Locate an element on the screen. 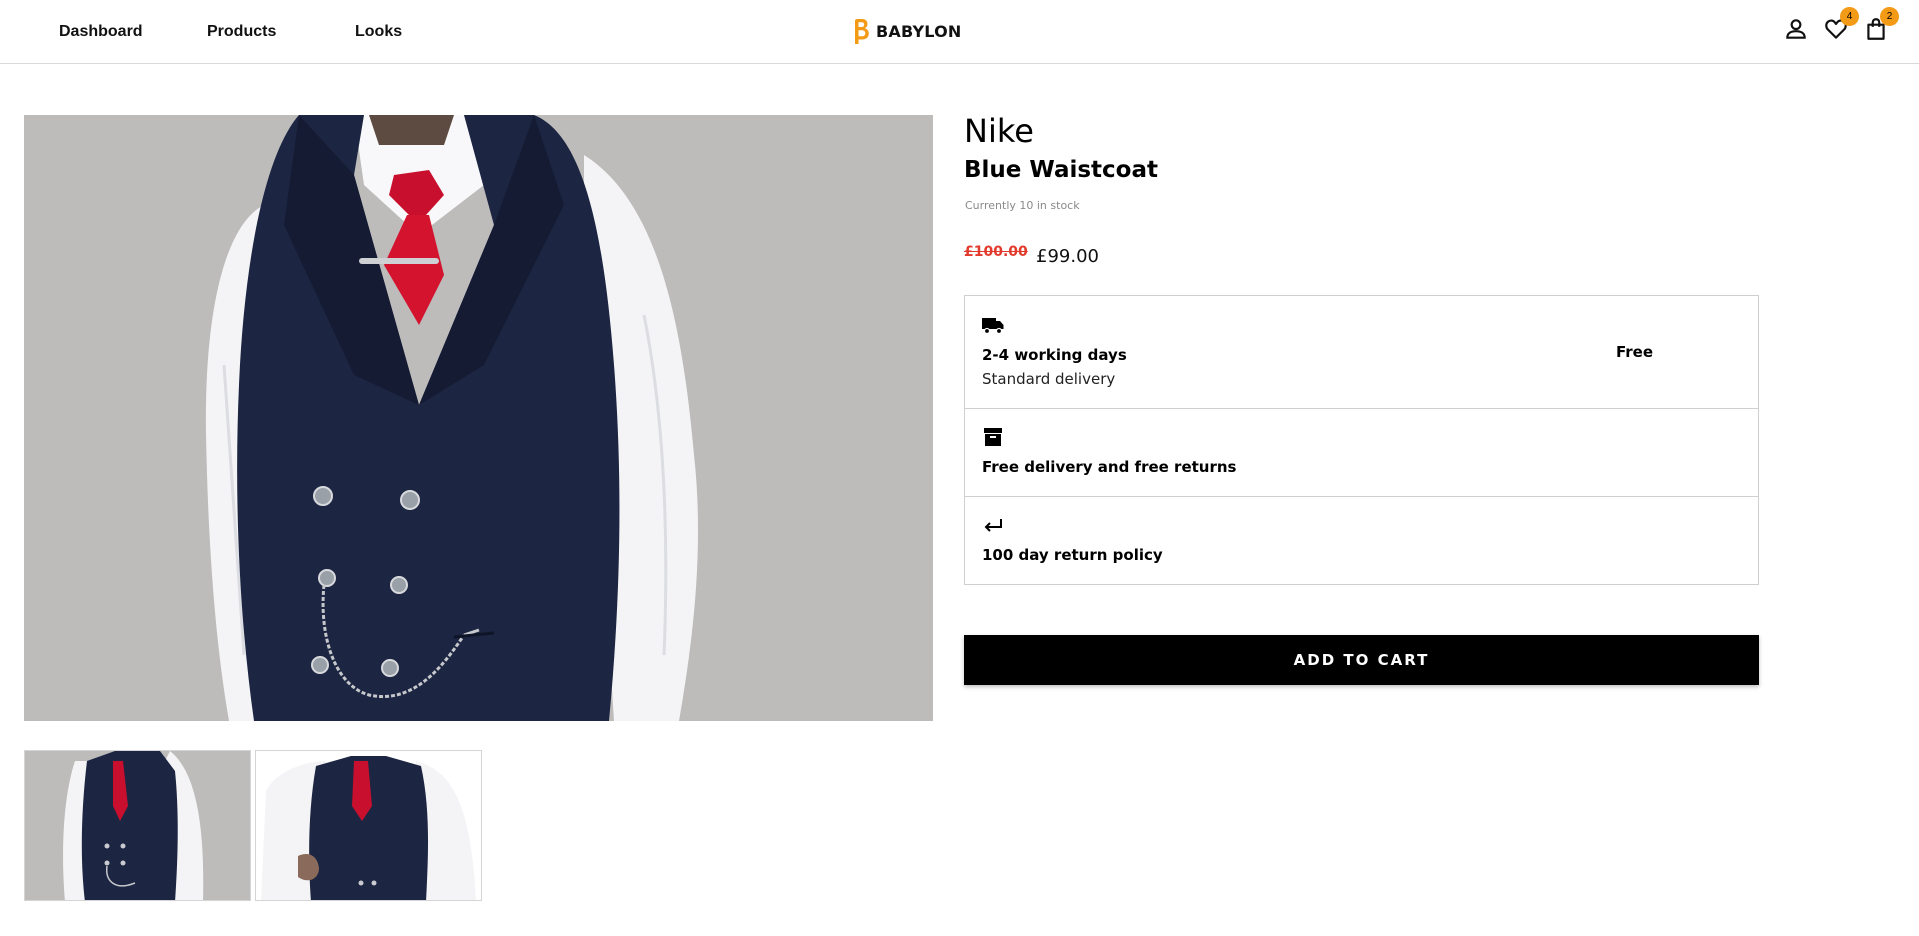 The height and width of the screenshot is (936, 1919). site-logo: BABYLON is located at coordinates (907, 31).